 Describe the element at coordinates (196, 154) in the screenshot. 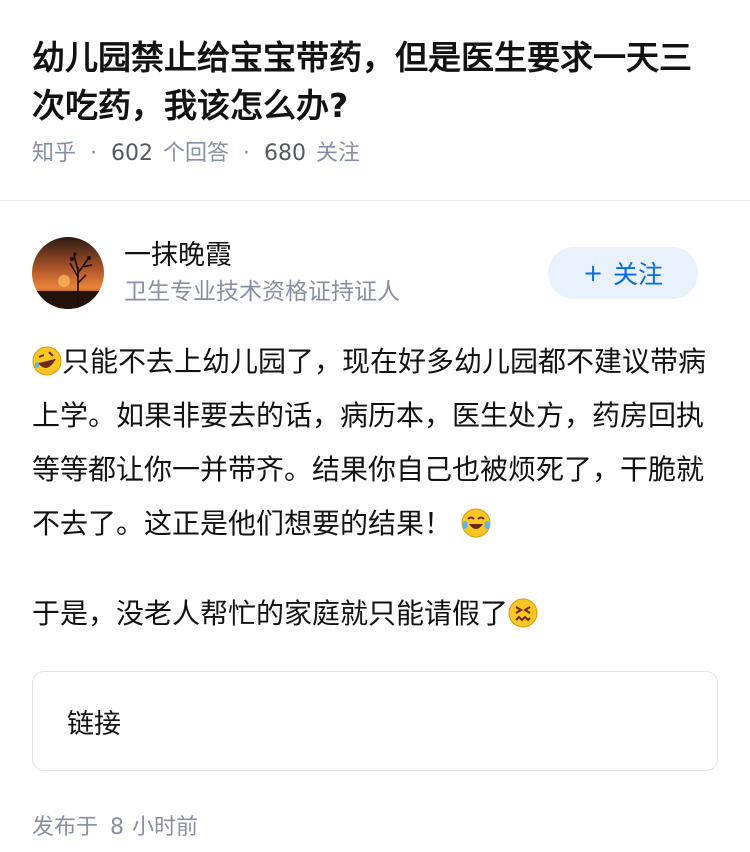

I see `answer-count-label: 个回答` at that location.